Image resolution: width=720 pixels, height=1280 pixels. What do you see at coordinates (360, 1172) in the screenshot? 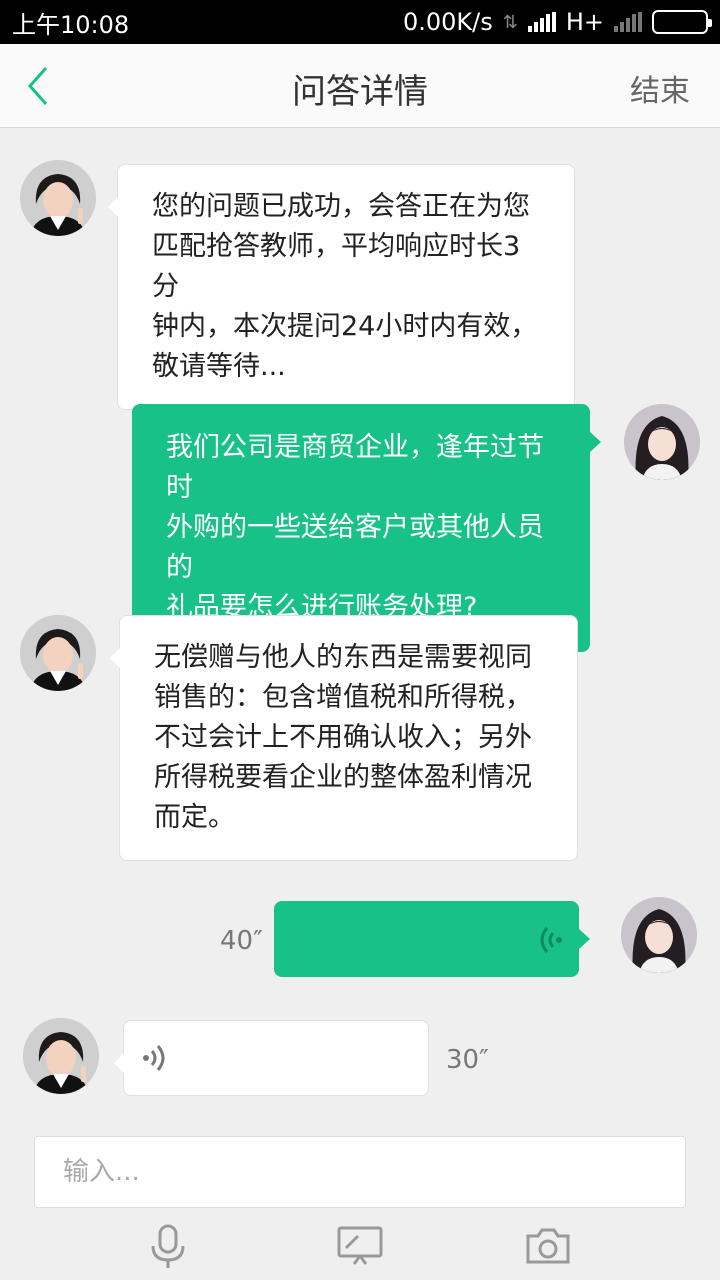
I see `message-input` at bounding box center [360, 1172].